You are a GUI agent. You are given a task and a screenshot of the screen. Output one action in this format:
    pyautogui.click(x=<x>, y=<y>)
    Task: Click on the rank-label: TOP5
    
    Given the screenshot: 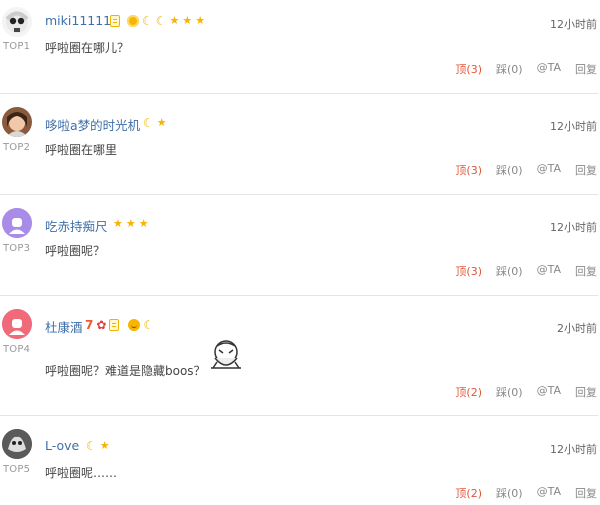 What is the action you would take?
    pyautogui.click(x=17, y=469)
    